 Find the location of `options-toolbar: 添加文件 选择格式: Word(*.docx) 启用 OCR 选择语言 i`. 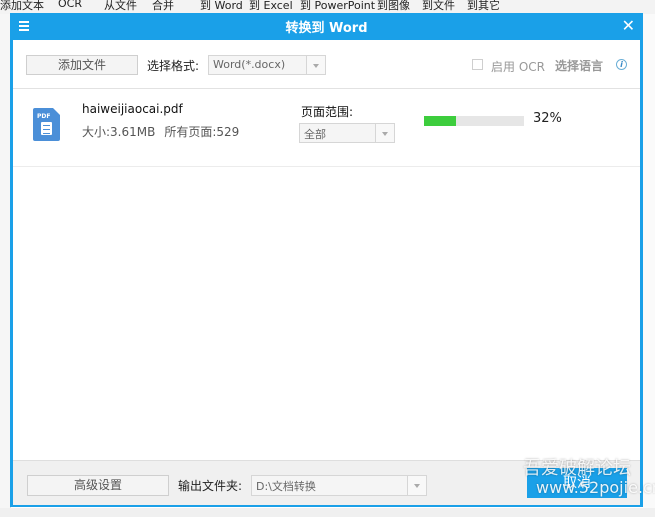

options-toolbar: 添加文件 选择格式: Word(*.docx) 启用 OCR 选择语言 i is located at coordinates (326, 64).